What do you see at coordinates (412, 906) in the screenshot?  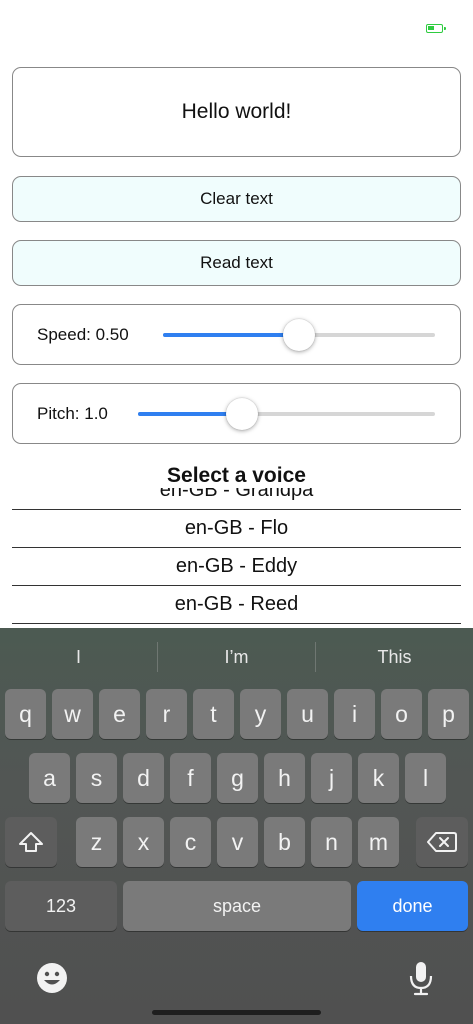 I see `done-key: done` at bounding box center [412, 906].